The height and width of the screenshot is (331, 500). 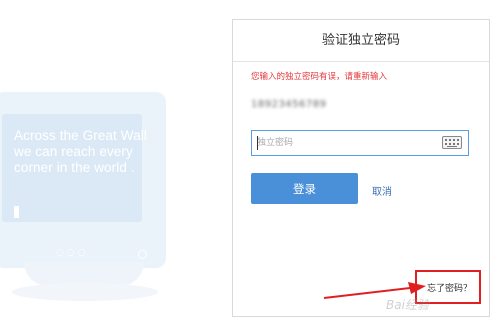 I want to click on password-field, so click(x=360, y=143).